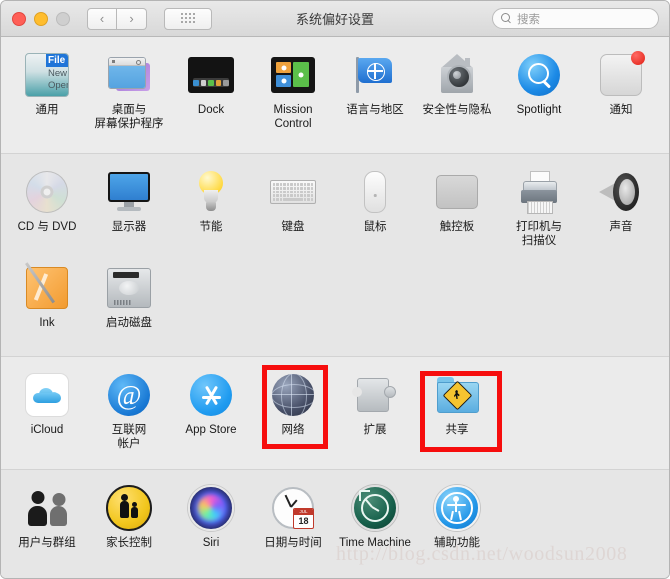 The width and height of the screenshot is (670, 579). I want to click on prefs-row: CD 与 DVD 显示器 节能 键盘 鼠标 触控板 打印机与 扫描仪 声音, so click(335, 206).